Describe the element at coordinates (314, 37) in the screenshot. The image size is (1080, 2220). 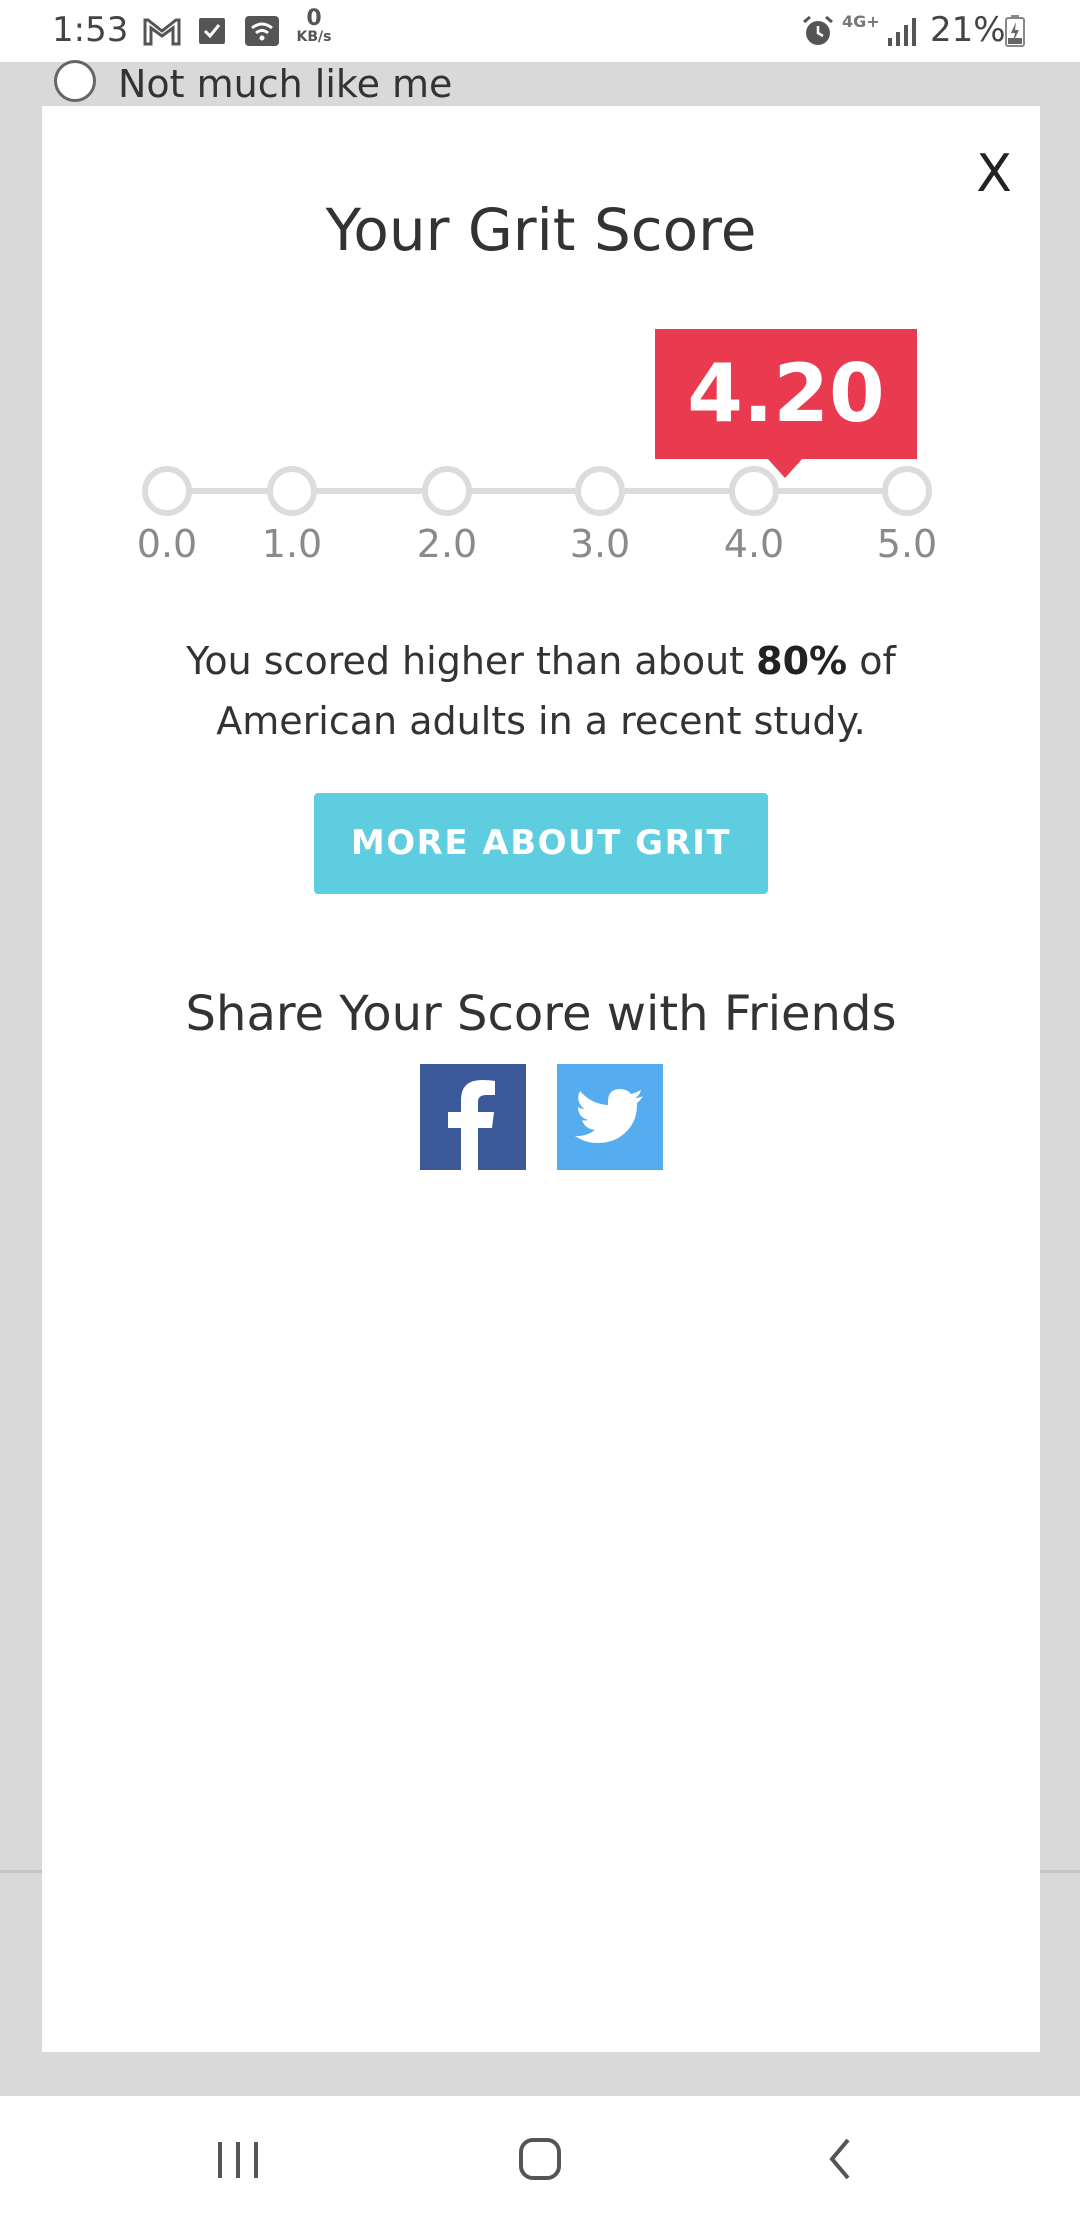
I see `speed-unit: KB/s` at that location.